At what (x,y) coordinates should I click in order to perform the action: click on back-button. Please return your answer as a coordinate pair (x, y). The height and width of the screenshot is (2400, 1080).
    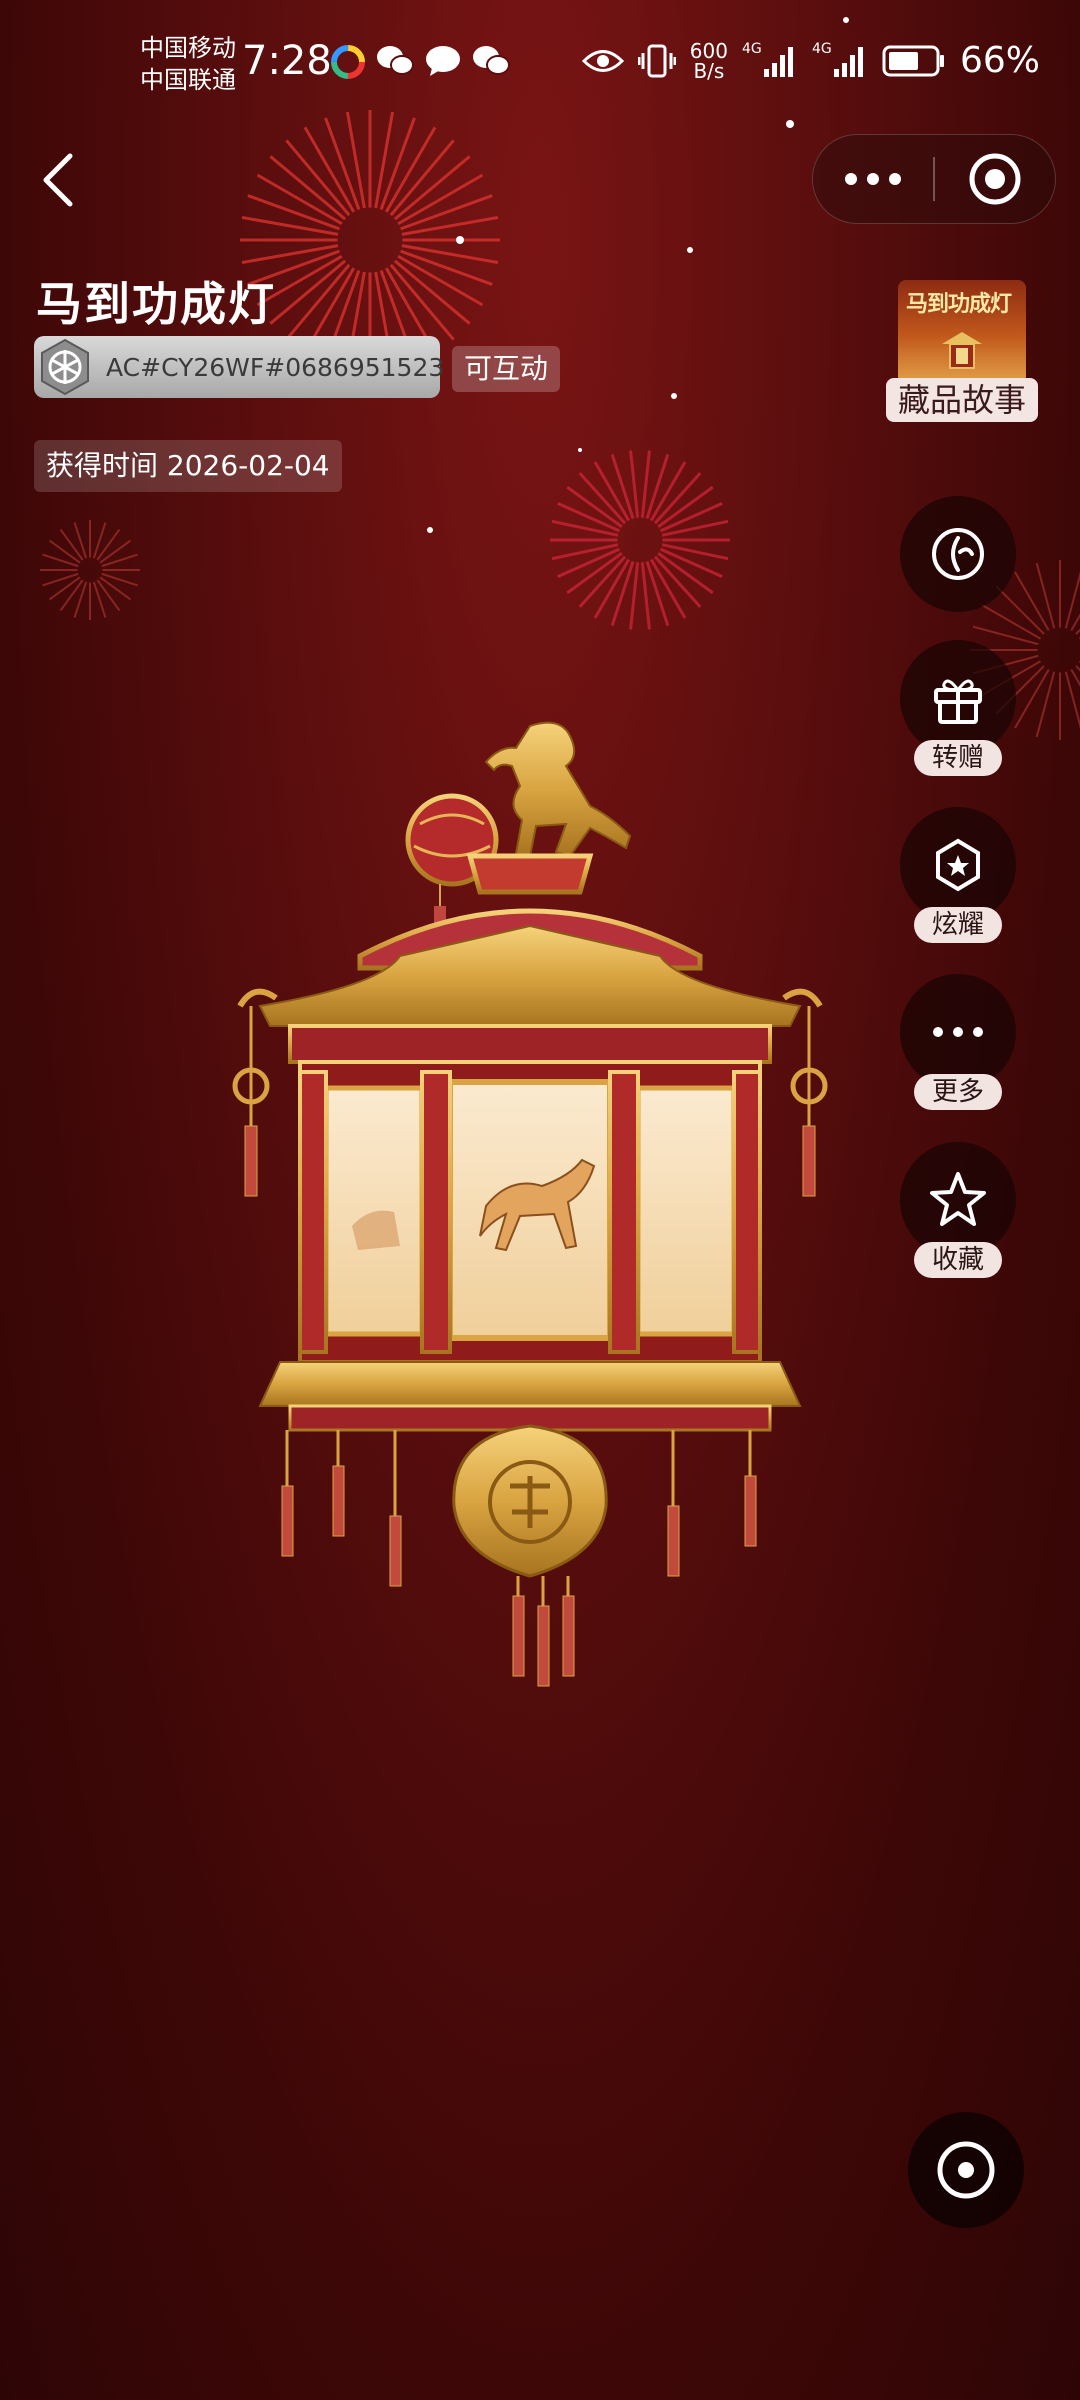
    Looking at the image, I should click on (58, 180).